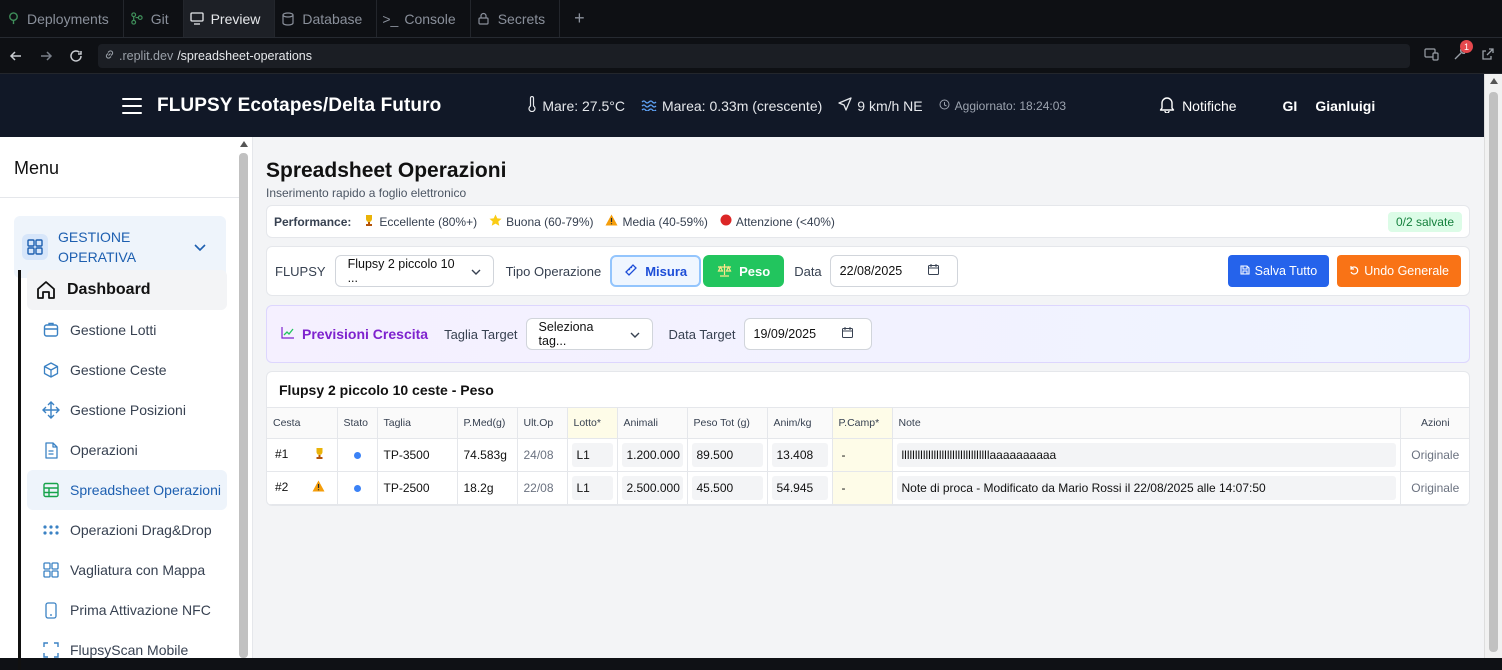 This screenshot has height=670, width=1502. I want to click on peso-input: 89.500, so click(727, 454).